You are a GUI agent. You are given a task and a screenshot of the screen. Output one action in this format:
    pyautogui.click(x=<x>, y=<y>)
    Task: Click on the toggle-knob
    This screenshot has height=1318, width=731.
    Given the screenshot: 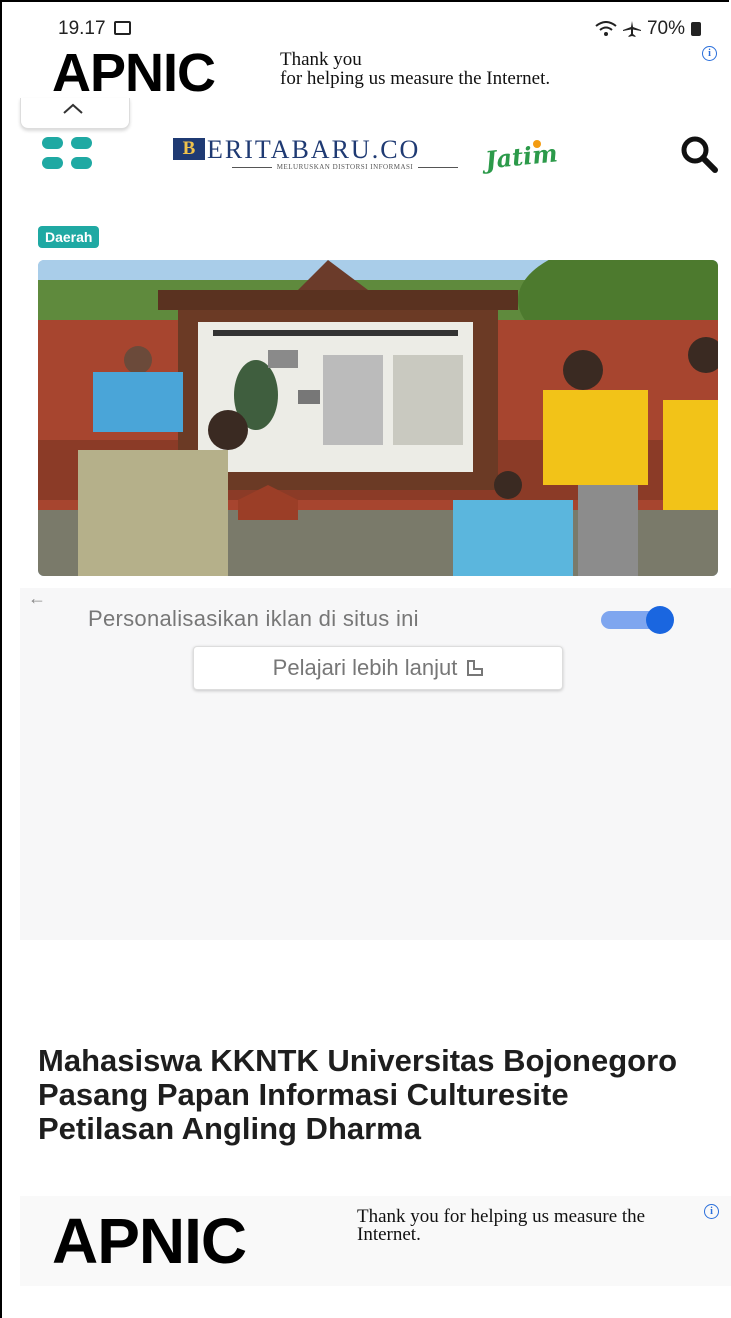 What is the action you would take?
    pyautogui.click(x=660, y=620)
    